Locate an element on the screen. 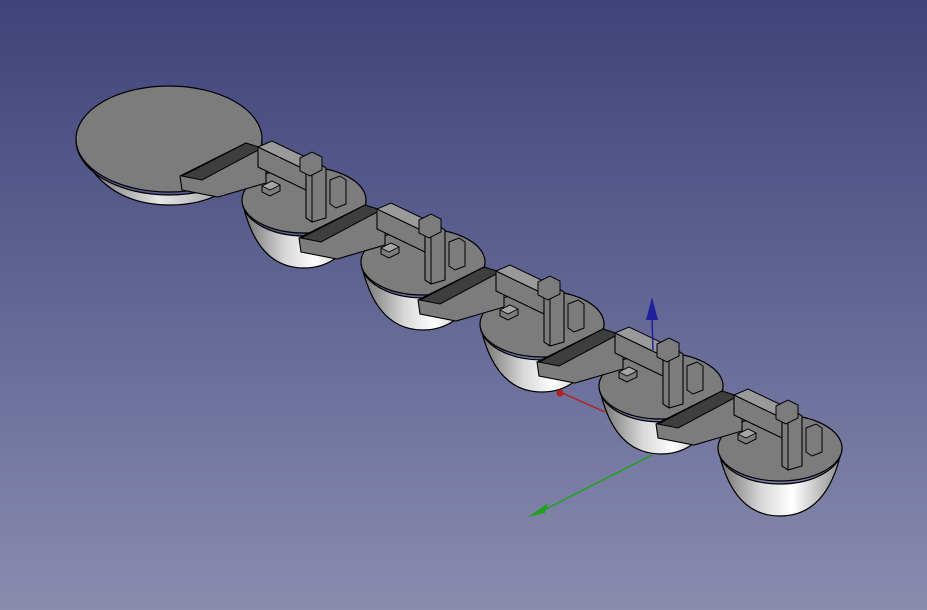 The image size is (927, 610). x-axis-line is located at coordinates (582, 402).